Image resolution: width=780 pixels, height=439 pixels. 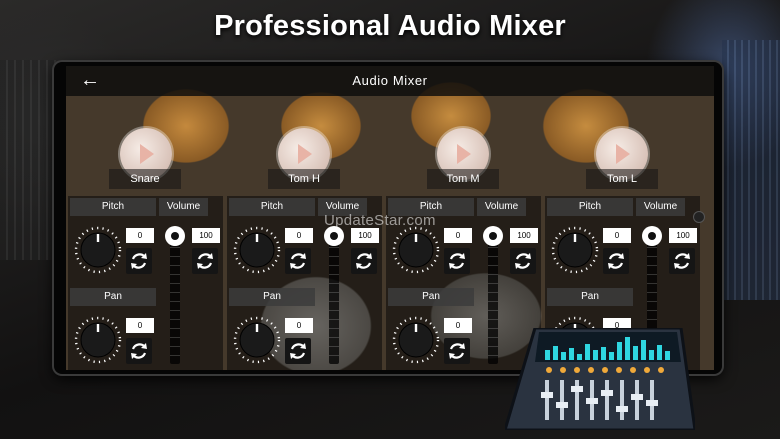 I want to click on app-bar: ← Audio Mixer, so click(x=390, y=81).